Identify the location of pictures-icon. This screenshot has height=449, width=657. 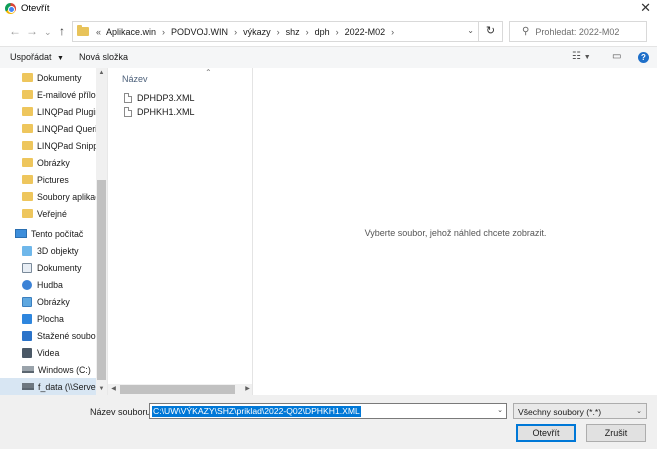
(27, 301).